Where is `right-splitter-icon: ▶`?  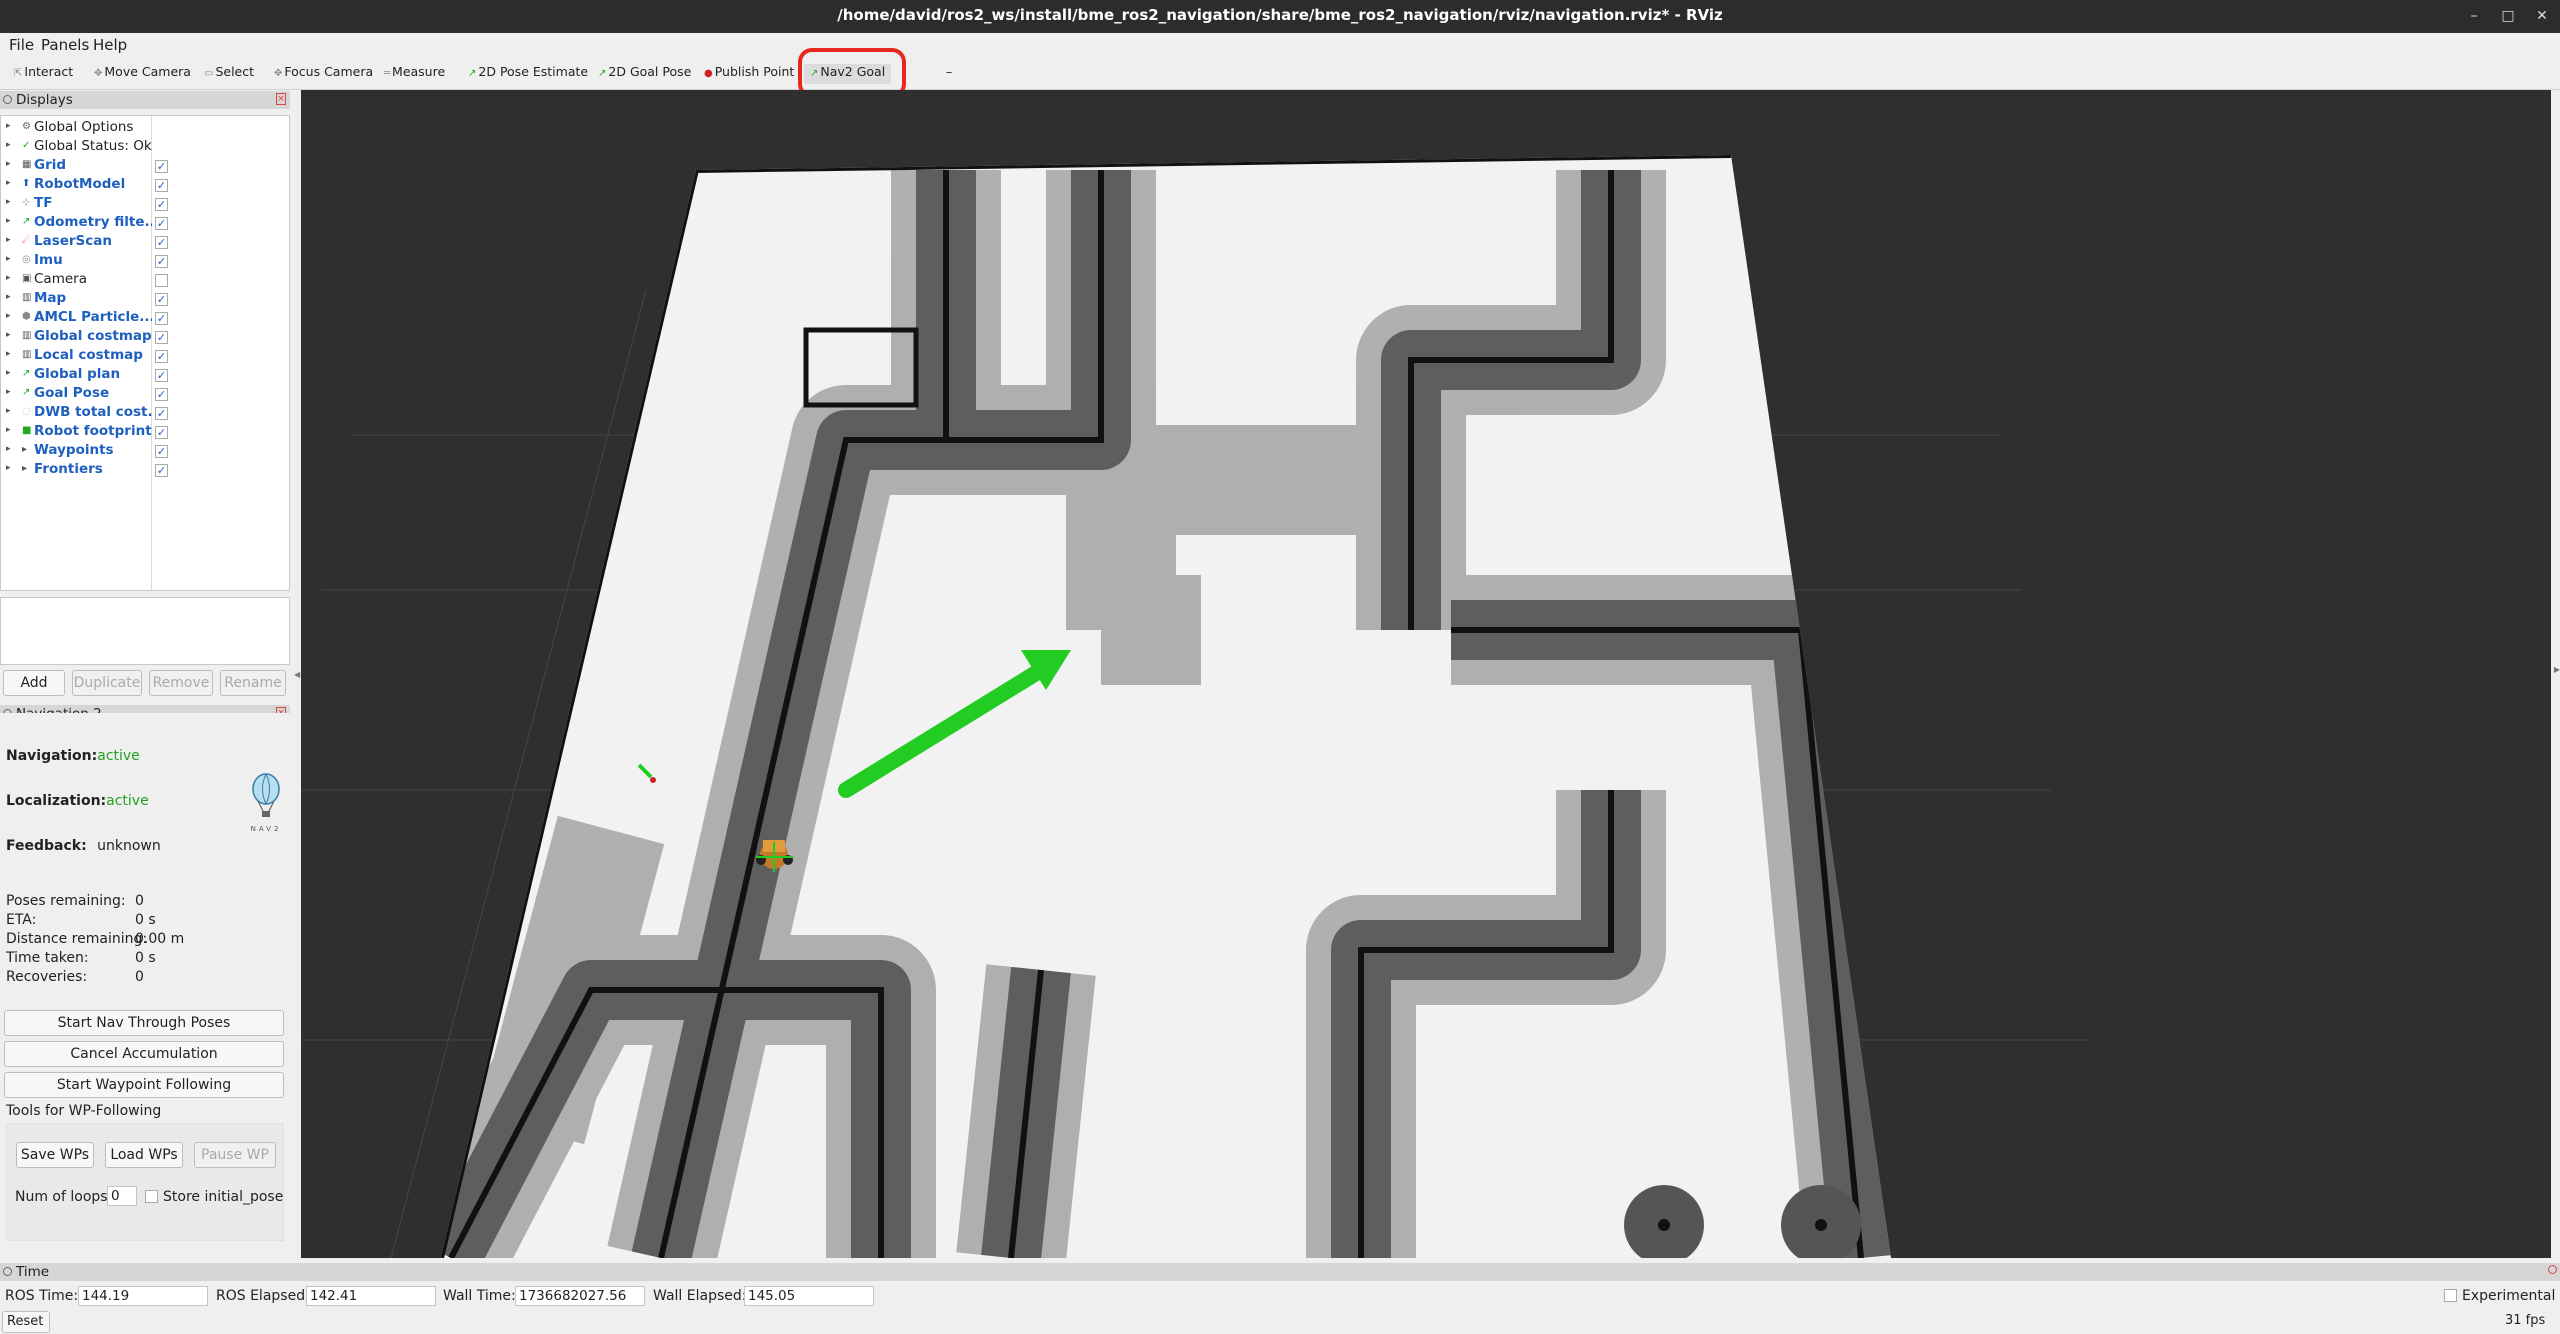 right-splitter-icon: ▶ is located at coordinates (2557, 669).